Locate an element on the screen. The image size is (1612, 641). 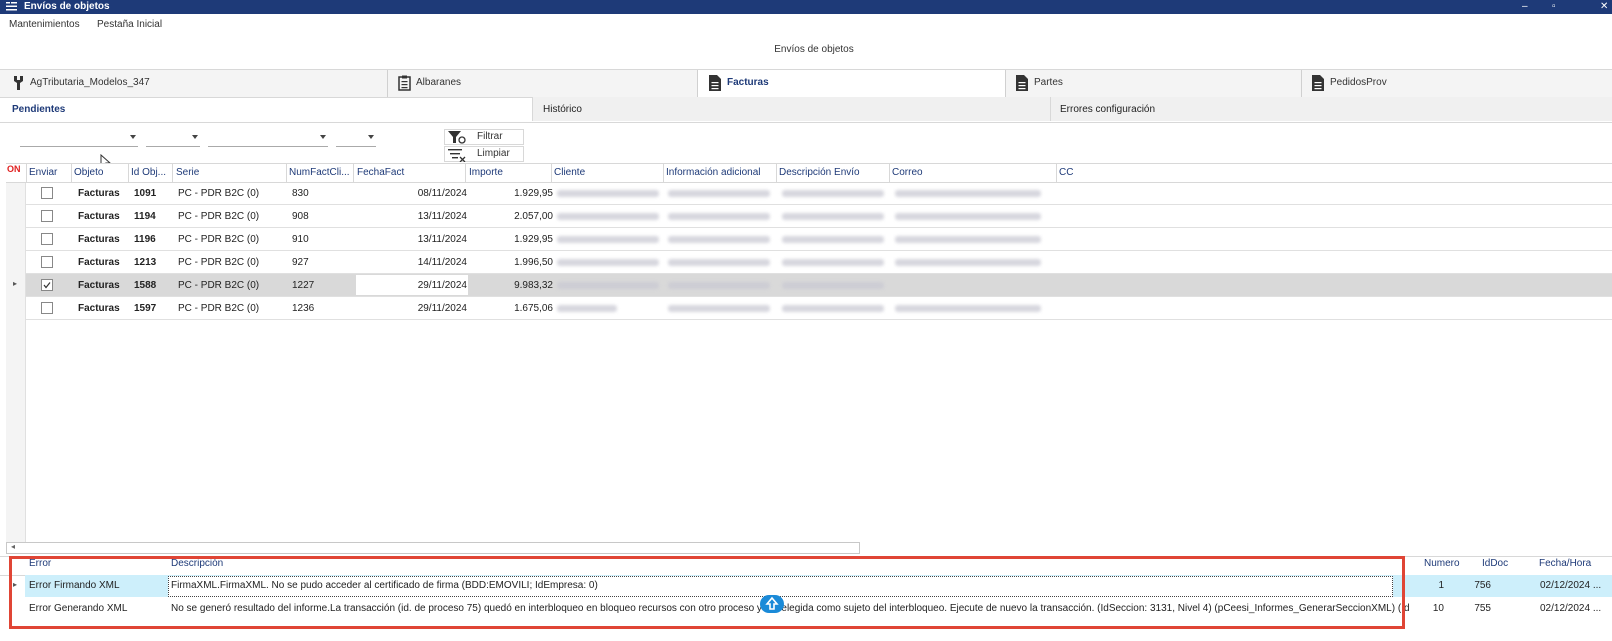
tab-facturas: Facturas is located at coordinates (852, 83).